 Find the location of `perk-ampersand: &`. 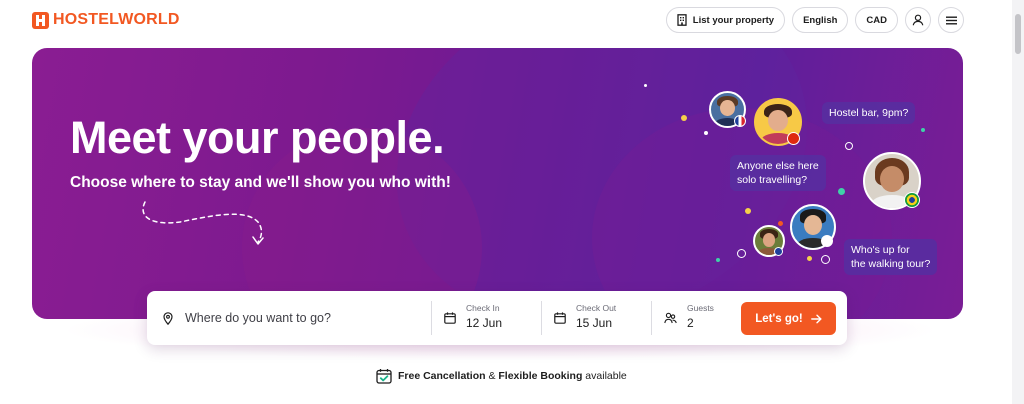

perk-ampersand: & is located at coordinates (492, 376).